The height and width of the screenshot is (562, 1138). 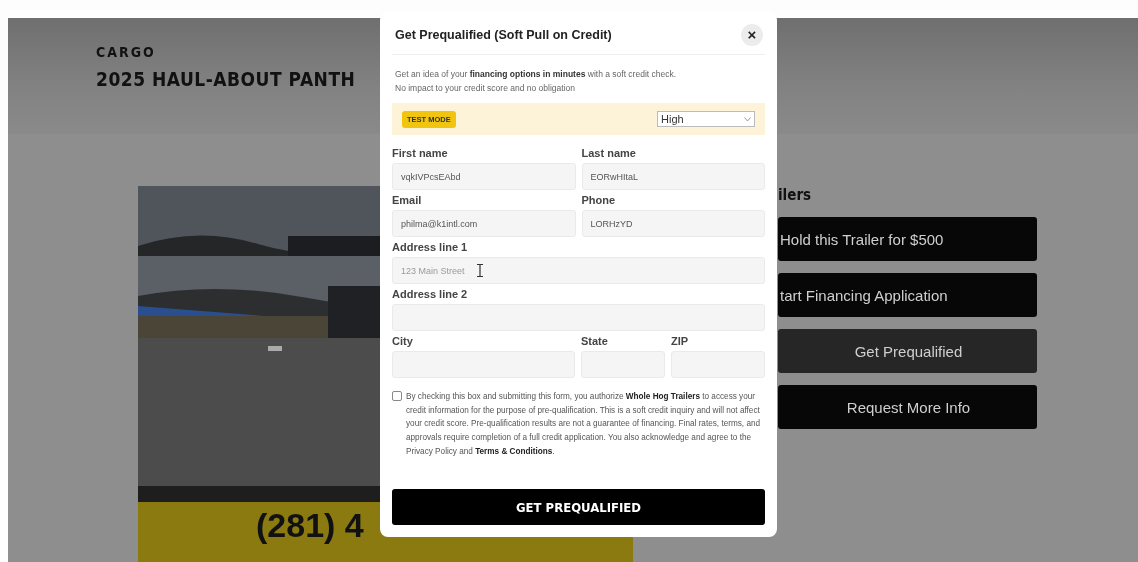 I want to click on category-label: CARGO, so click(x=126, y=52).